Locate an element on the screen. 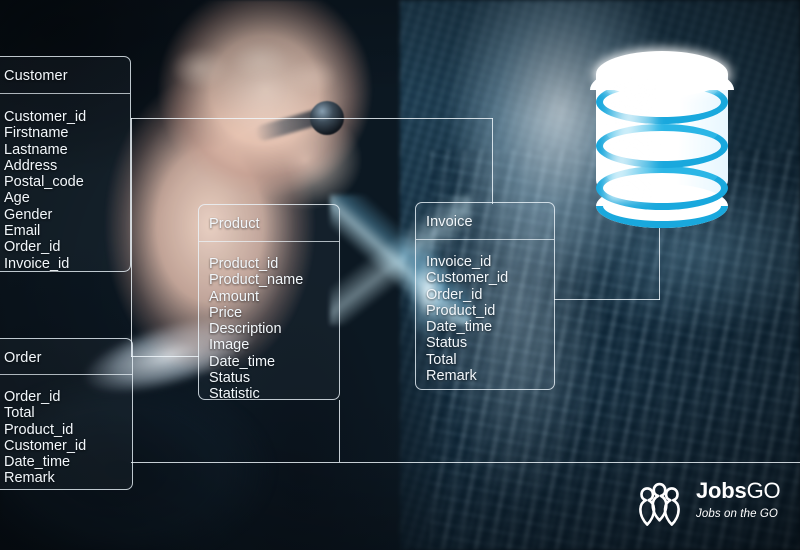 The image size is (800, 550). connector-customer-to-invoice-vertical is located at coordinates (492, 161).